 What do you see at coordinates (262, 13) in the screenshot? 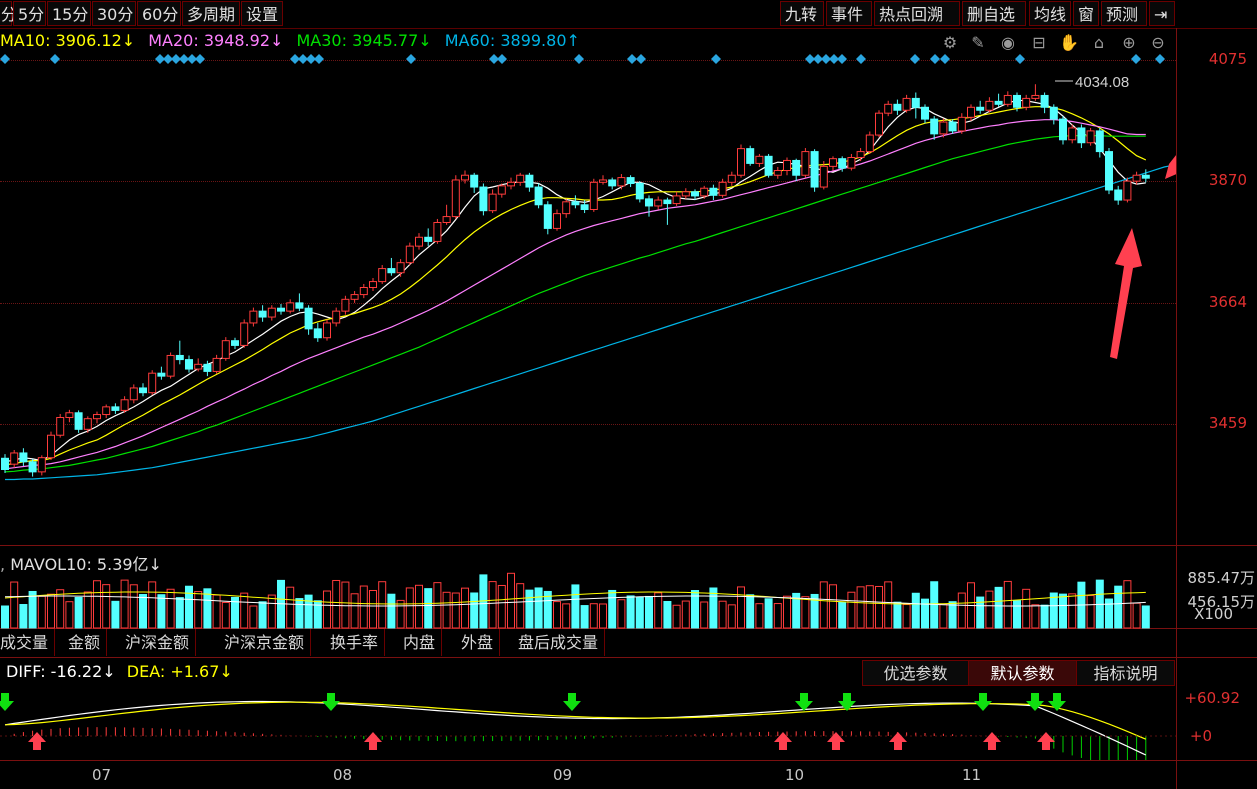
I see `toolbar-tab-6: 设置` at bounding box center [262, 13].